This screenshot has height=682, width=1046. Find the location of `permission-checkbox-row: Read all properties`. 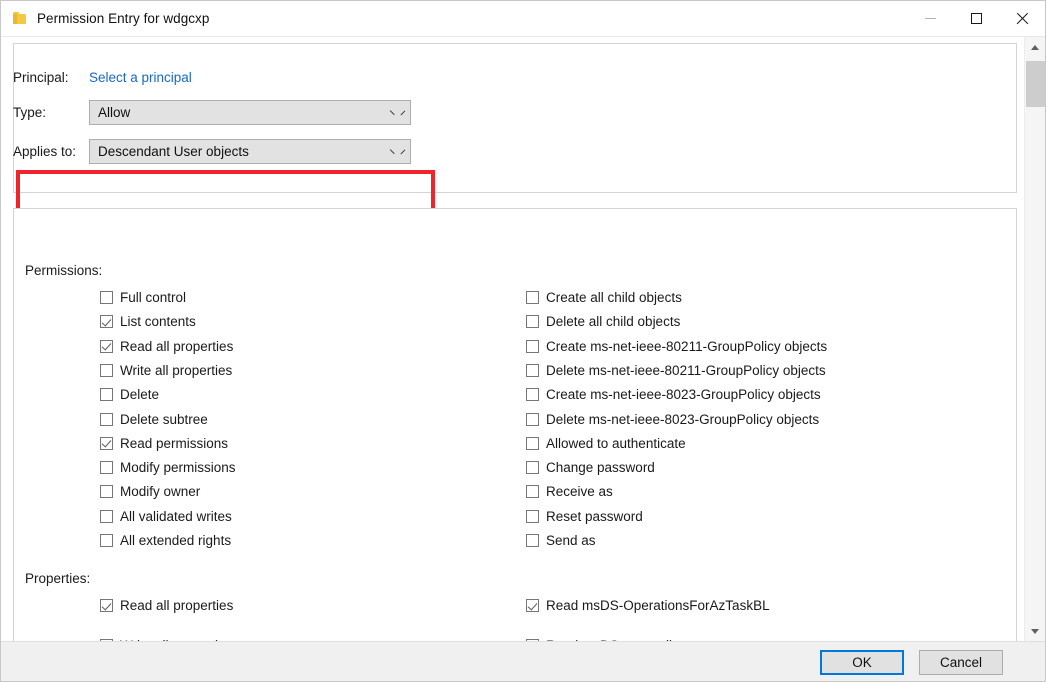

permission-checkbox-row: Read all properties is located at coordinates (166, 348).